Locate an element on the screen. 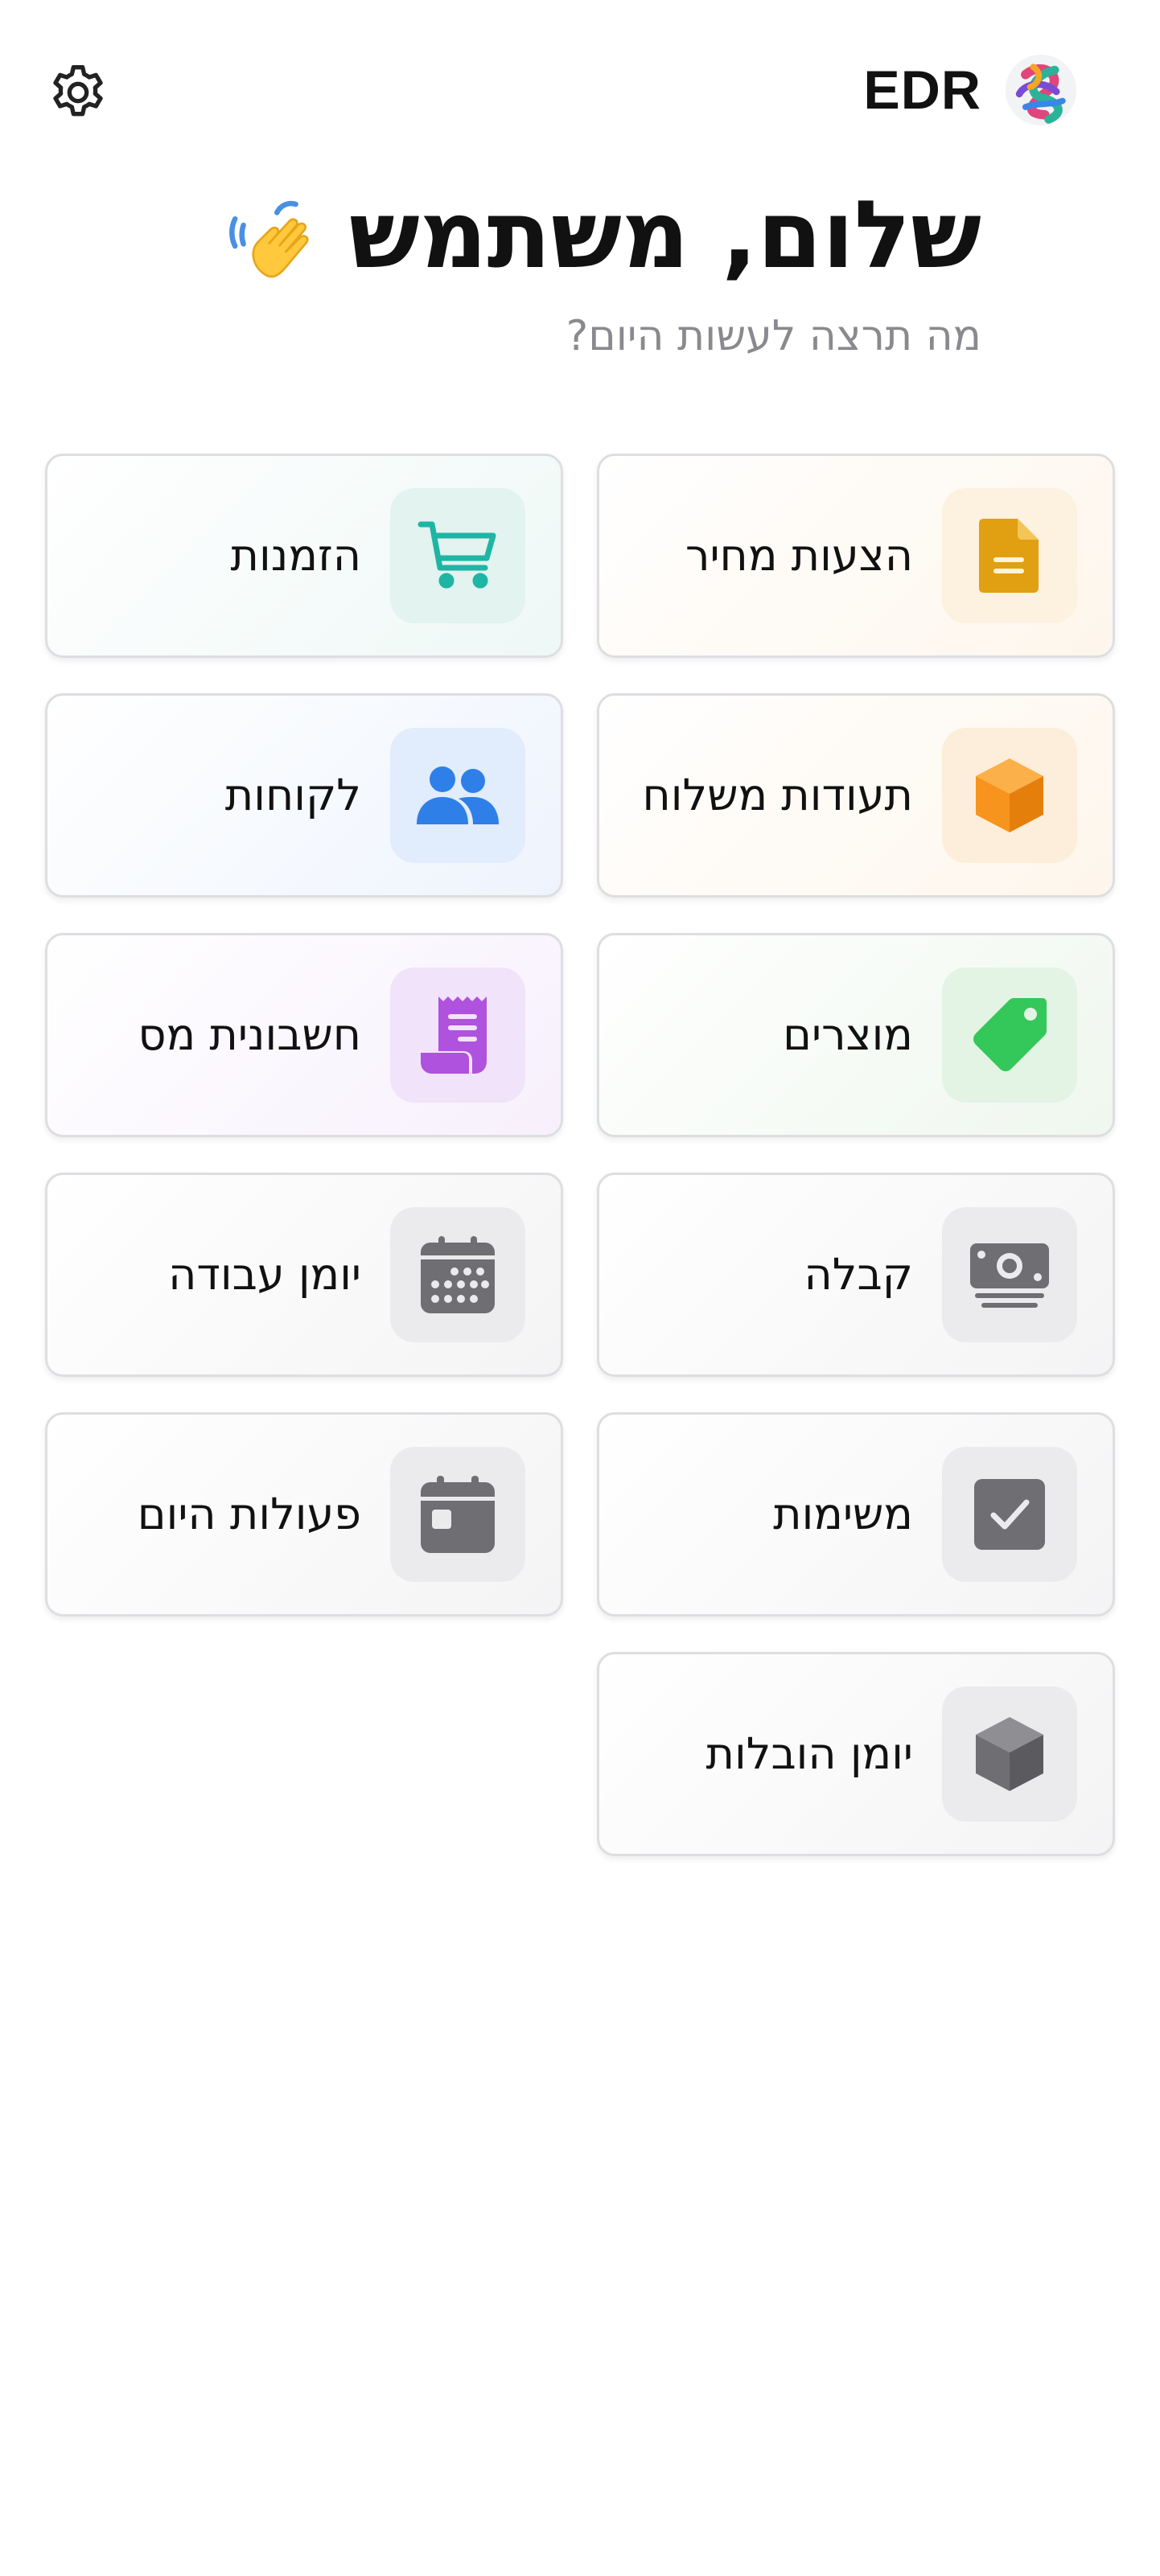  checkbox-icon is located at coordinates (1009, 1514).